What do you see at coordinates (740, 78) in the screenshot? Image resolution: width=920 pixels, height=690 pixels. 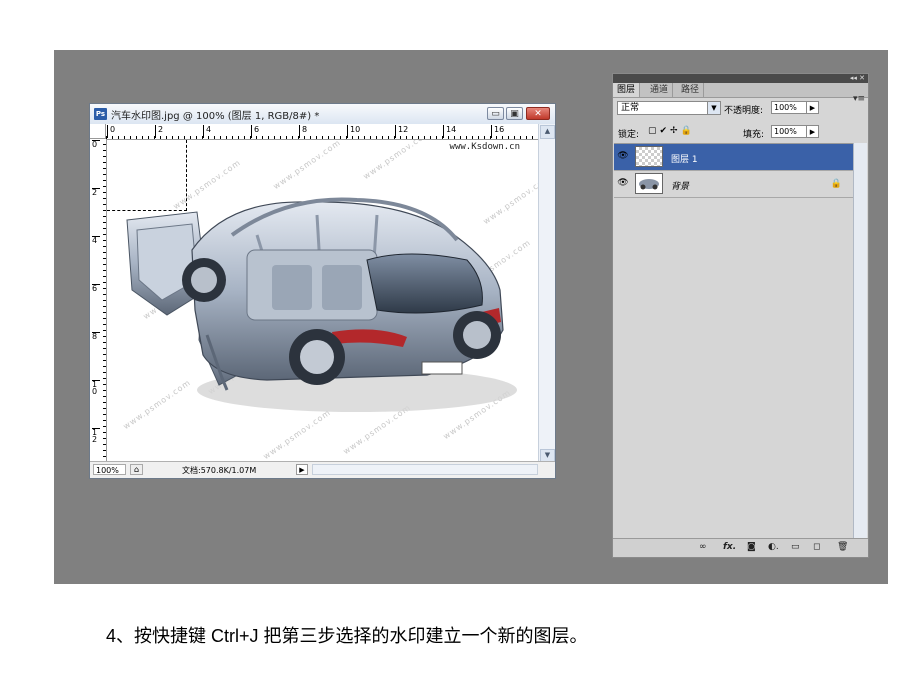 I see `panel-header-bar: ◂◂ ✕` at bounding box center [740, 78].